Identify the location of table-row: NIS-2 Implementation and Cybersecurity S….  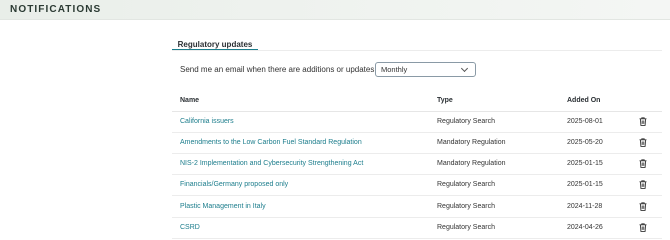
(417, 164).